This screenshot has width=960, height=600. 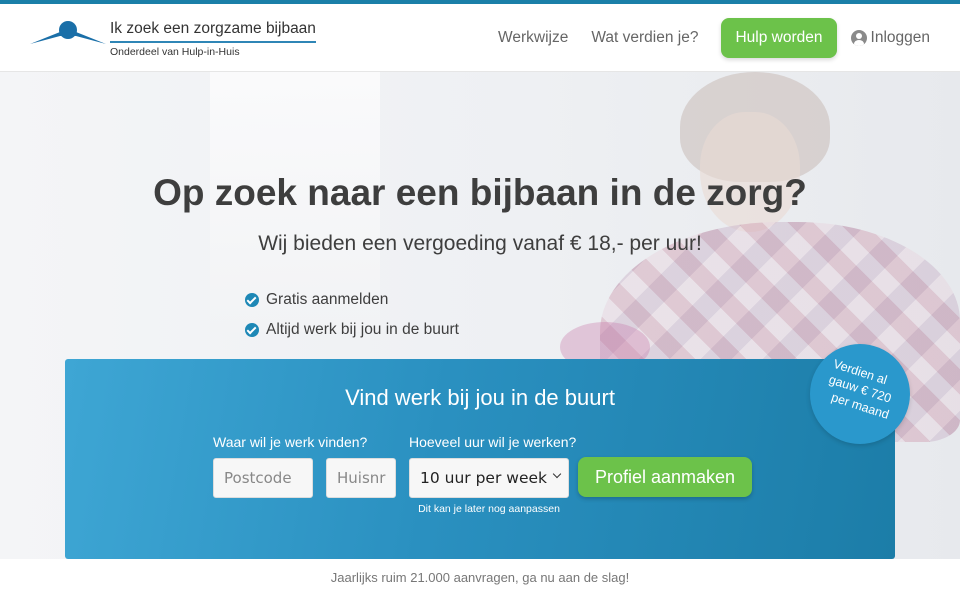 I want to click on search-title: Vind werk bij jou in de buurt, so click(x=480, y=397).